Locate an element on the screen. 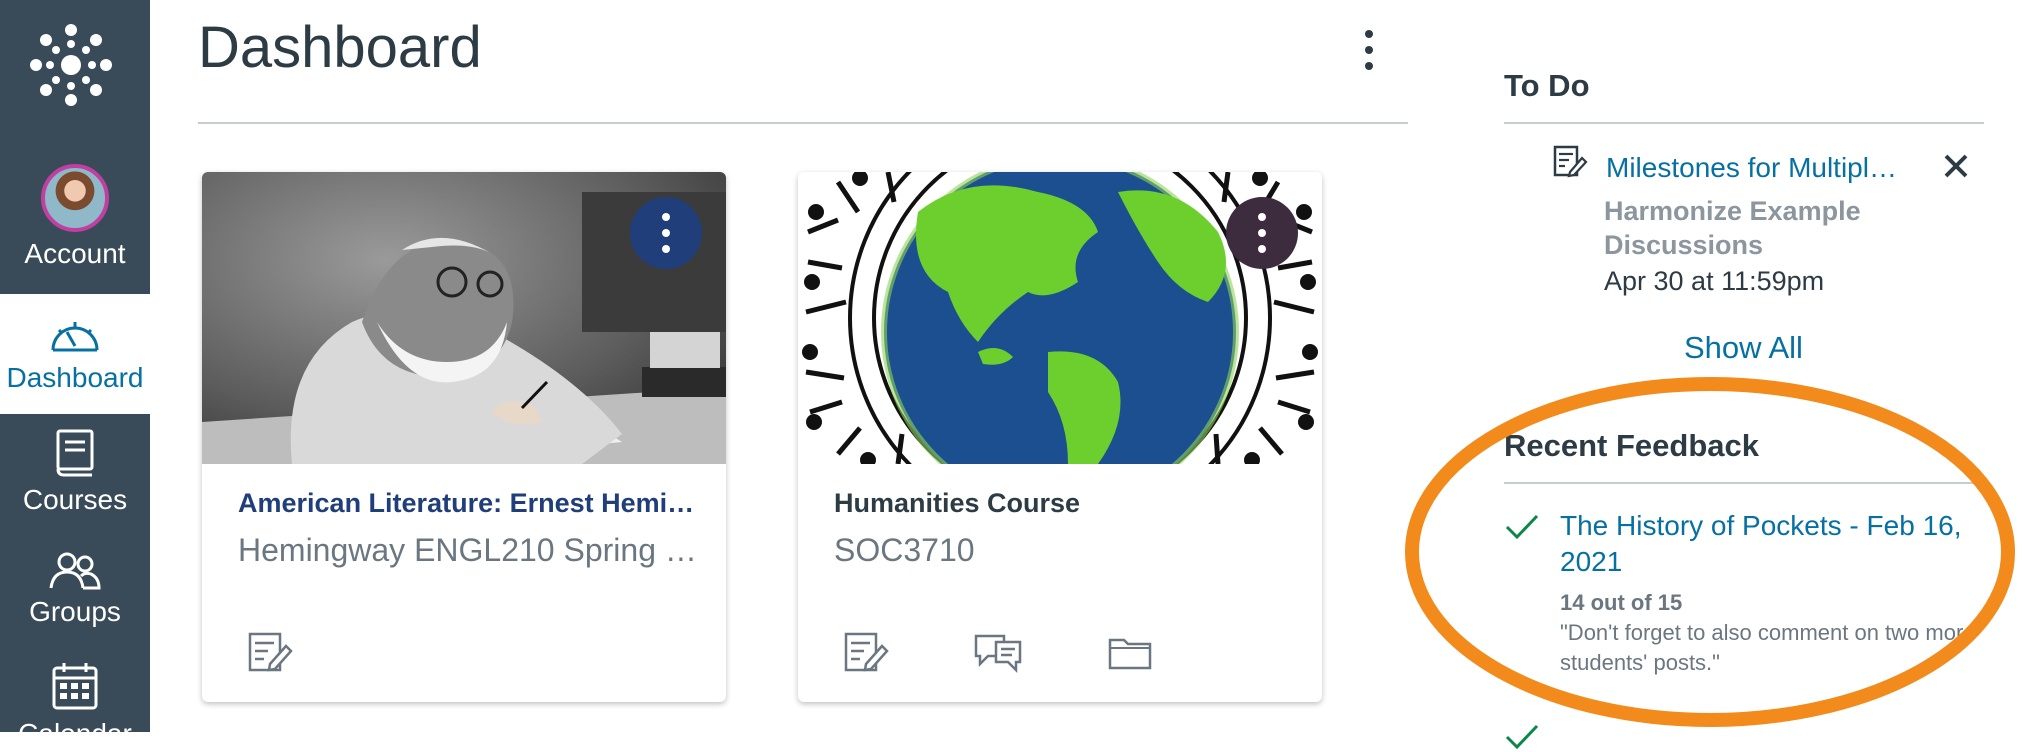 The image size is (2022, 752). nav-item-calendar: Calendar is located at coordinates (75, 697).